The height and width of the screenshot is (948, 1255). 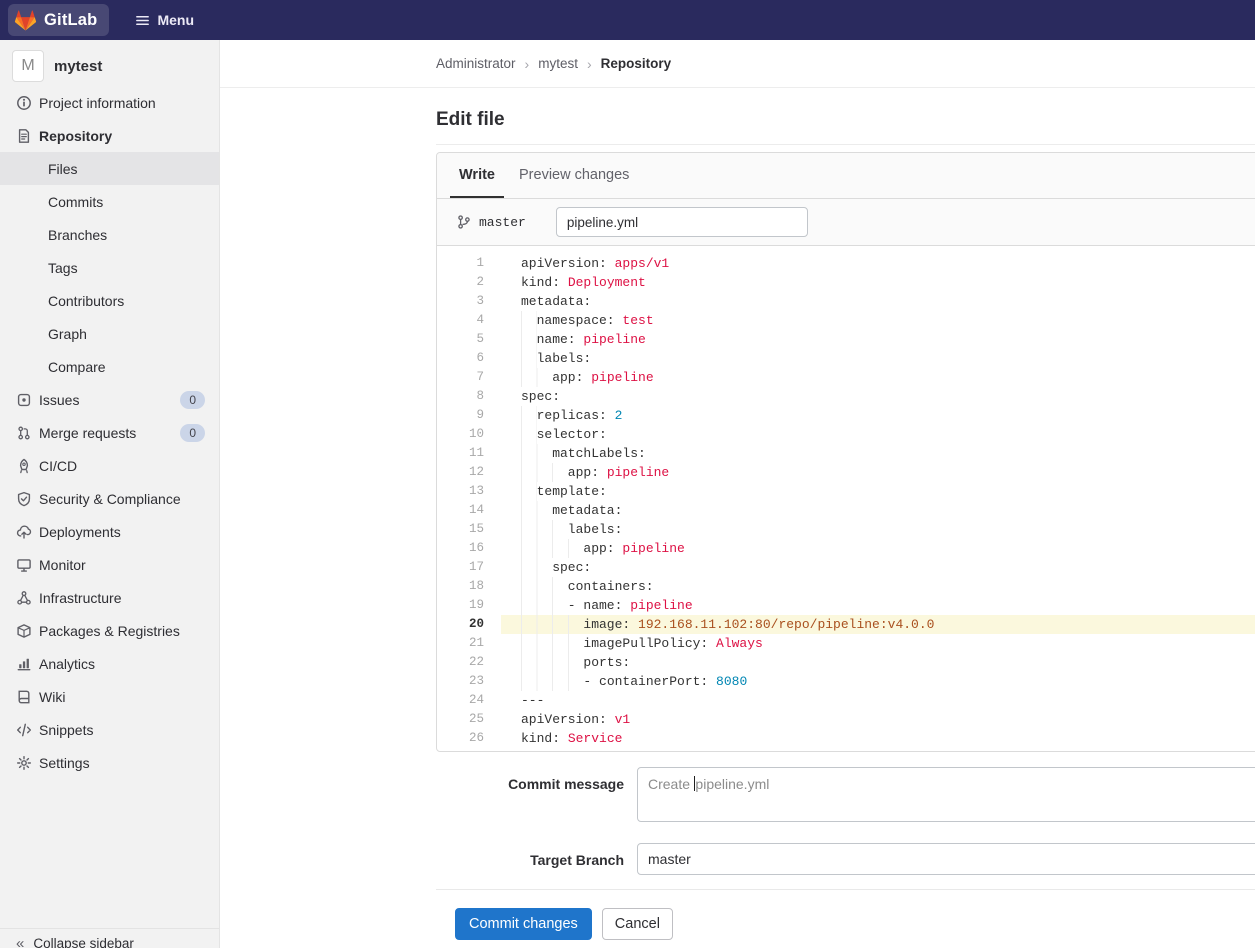 What do you see at coordinates (109, 300) in the screenshot?
I see `sidebar-item-contributors: Contributors` at bounding box center [109, 300].